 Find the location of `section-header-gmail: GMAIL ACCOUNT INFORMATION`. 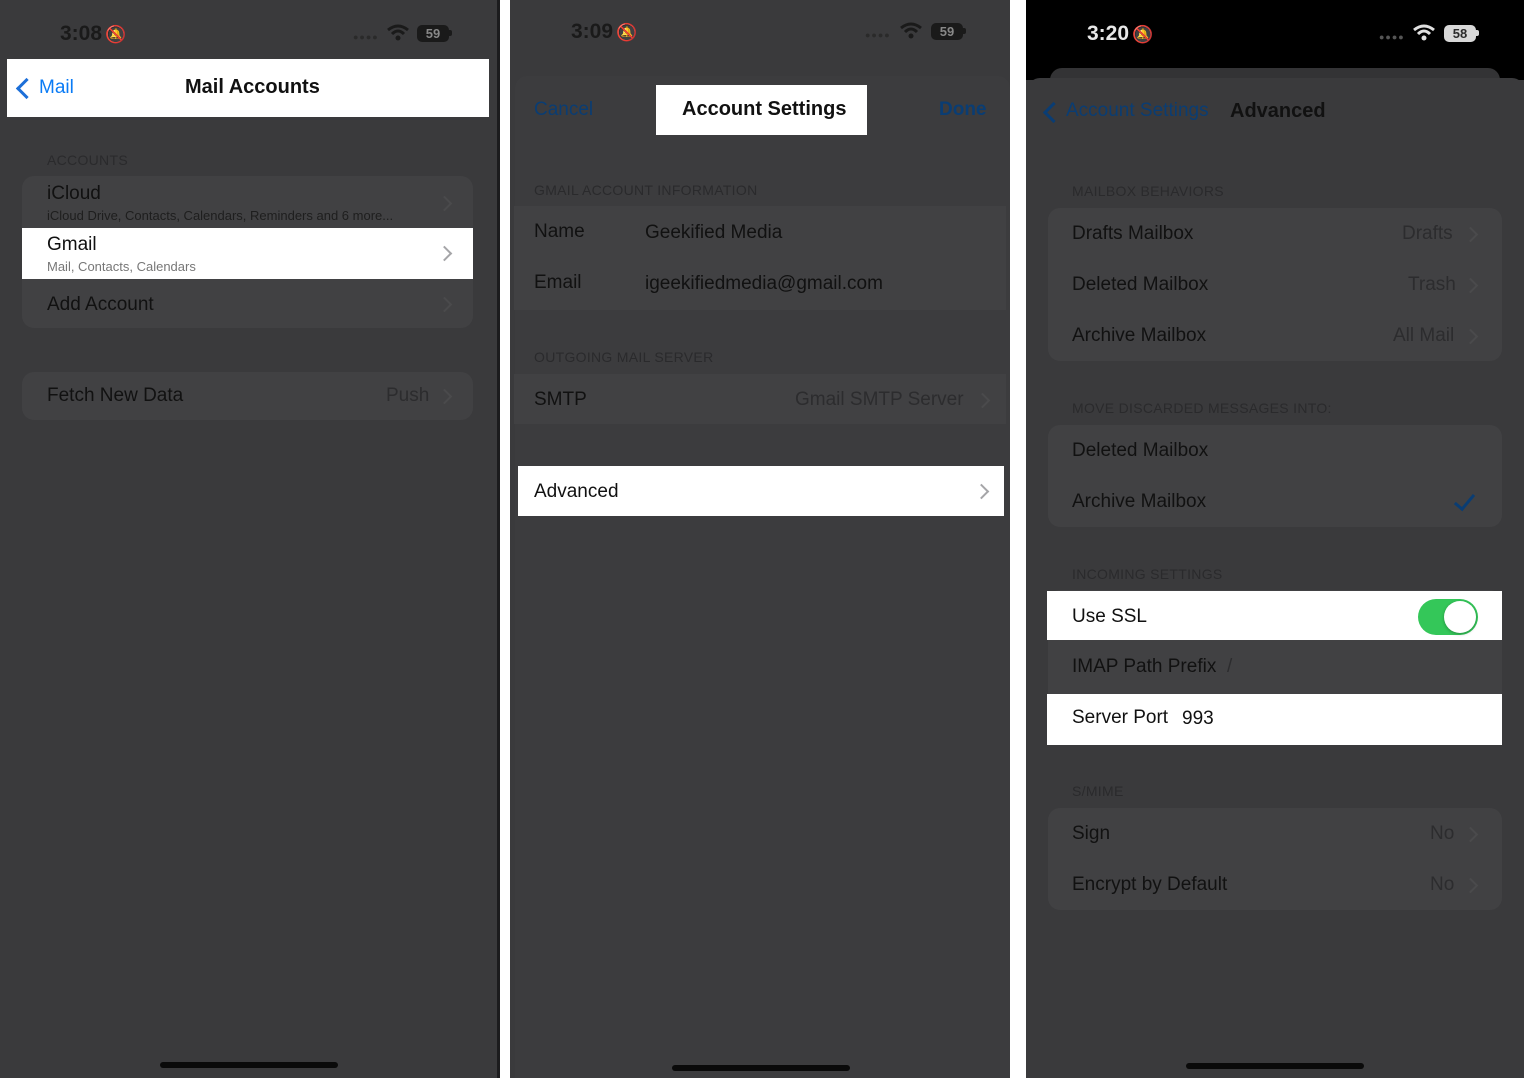

section-header-gmail: GMAIL ACCOUNT INFORMATION is located at coordinates (646, 190).